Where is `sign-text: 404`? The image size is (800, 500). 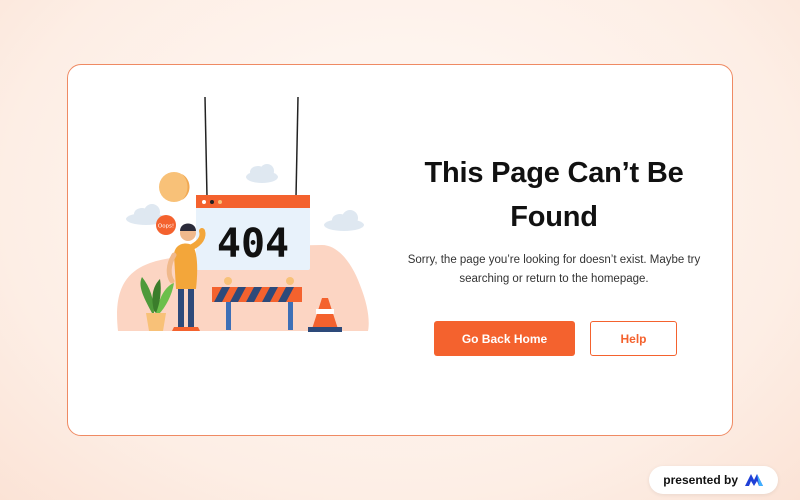
sign-text: 404 is located at coordinates (253, 244).